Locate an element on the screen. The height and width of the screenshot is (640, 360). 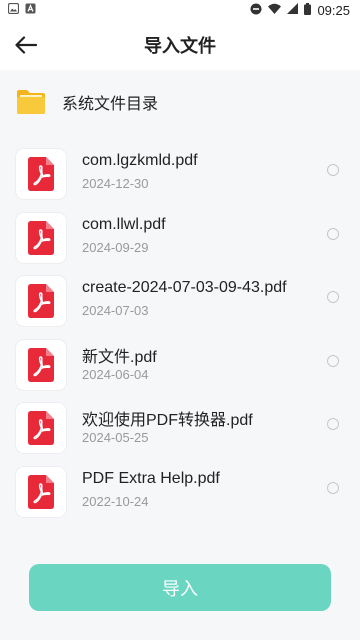
signal-icon is located at coordinates (293, 10).